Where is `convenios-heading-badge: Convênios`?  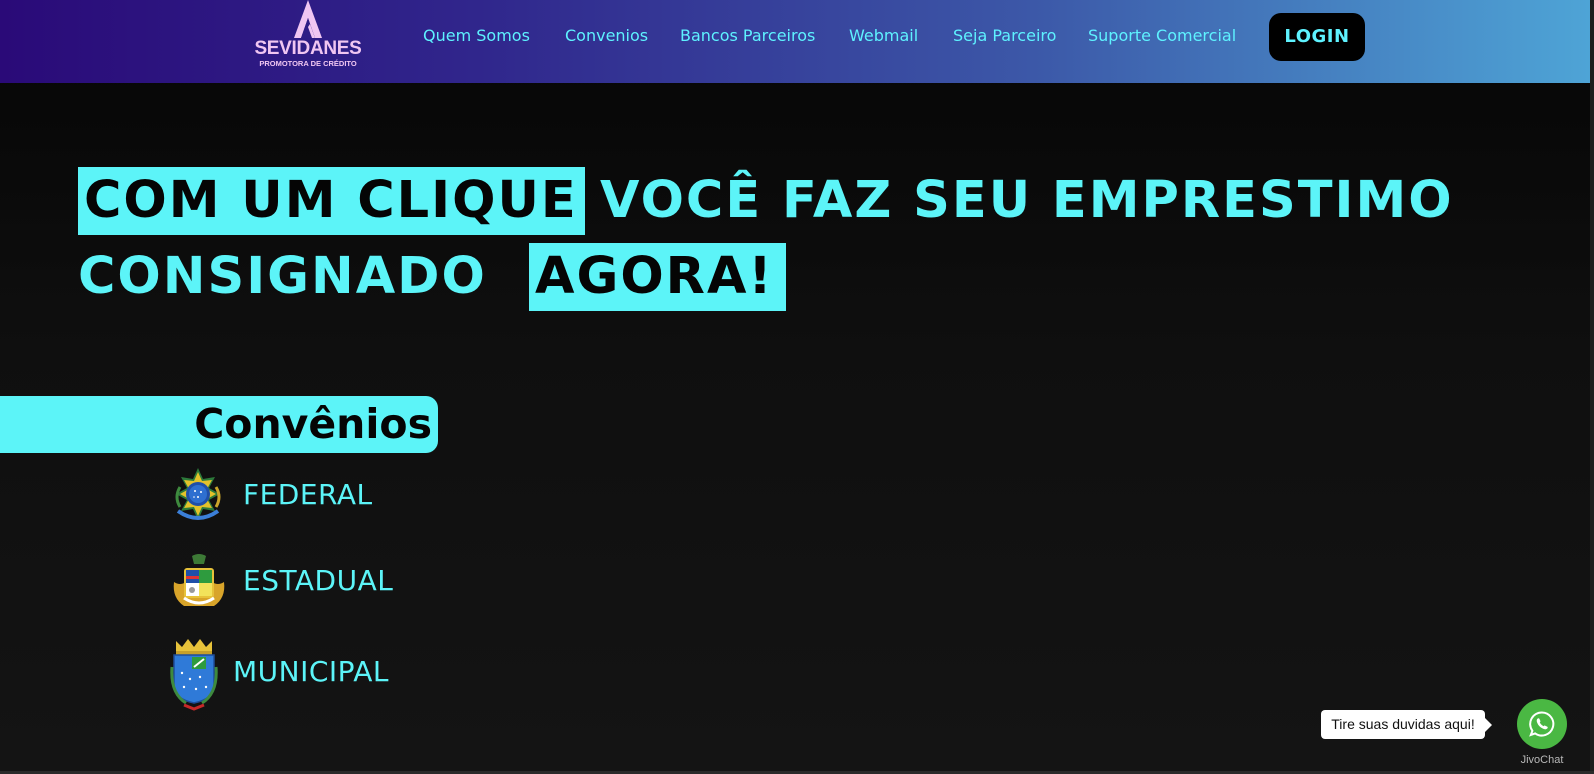
convenios-heading-badge: Convênios is located at coordinates (219, 424).